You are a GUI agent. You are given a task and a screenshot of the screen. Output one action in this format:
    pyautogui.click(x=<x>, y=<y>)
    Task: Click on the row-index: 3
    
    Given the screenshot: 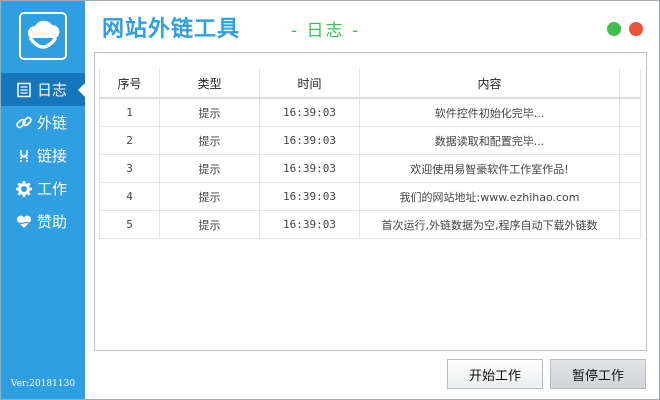 What is the action you would take?
    pyautogui.click(x=129, y=168)
    